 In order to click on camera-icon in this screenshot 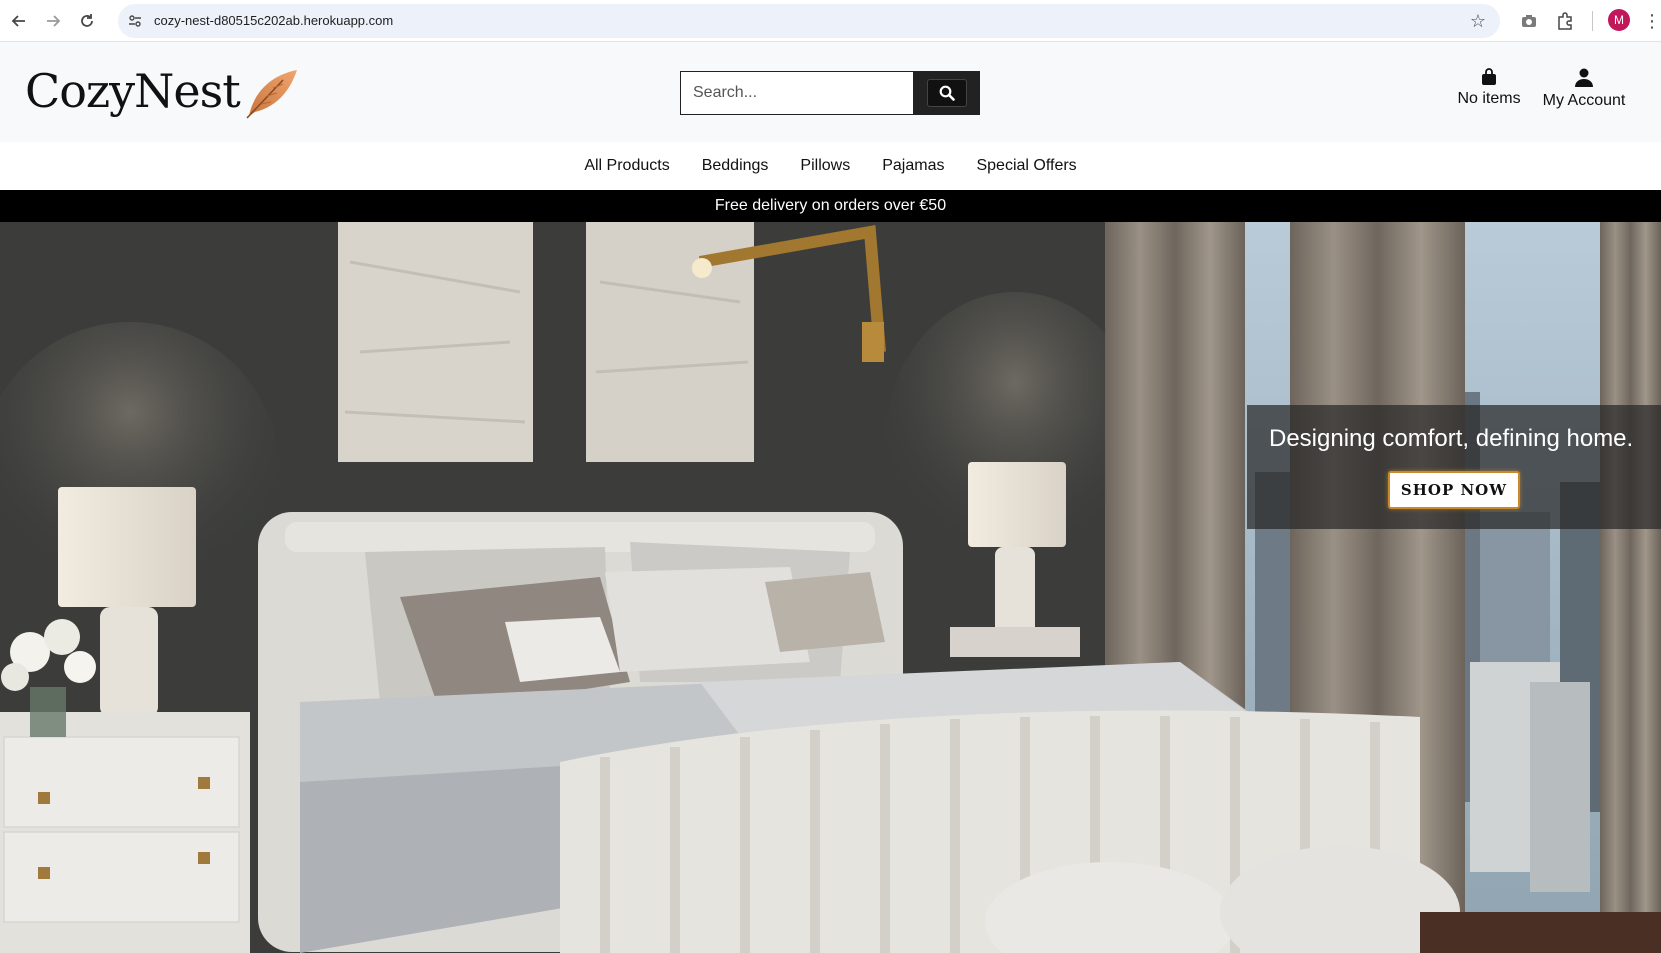, I will do `click(1529, 21)`.